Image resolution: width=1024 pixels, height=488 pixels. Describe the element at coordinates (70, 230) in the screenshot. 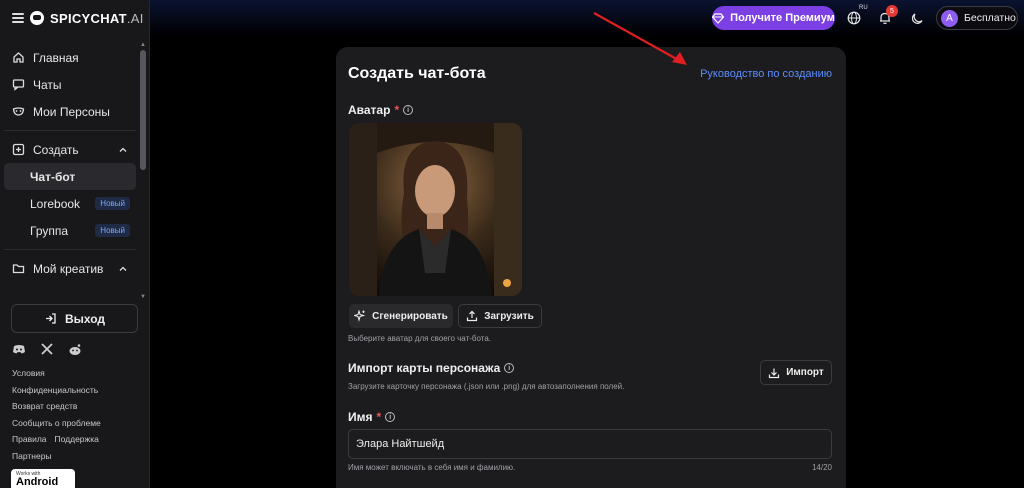

I see `sidebar-item-group: Группа Новый` at that location.